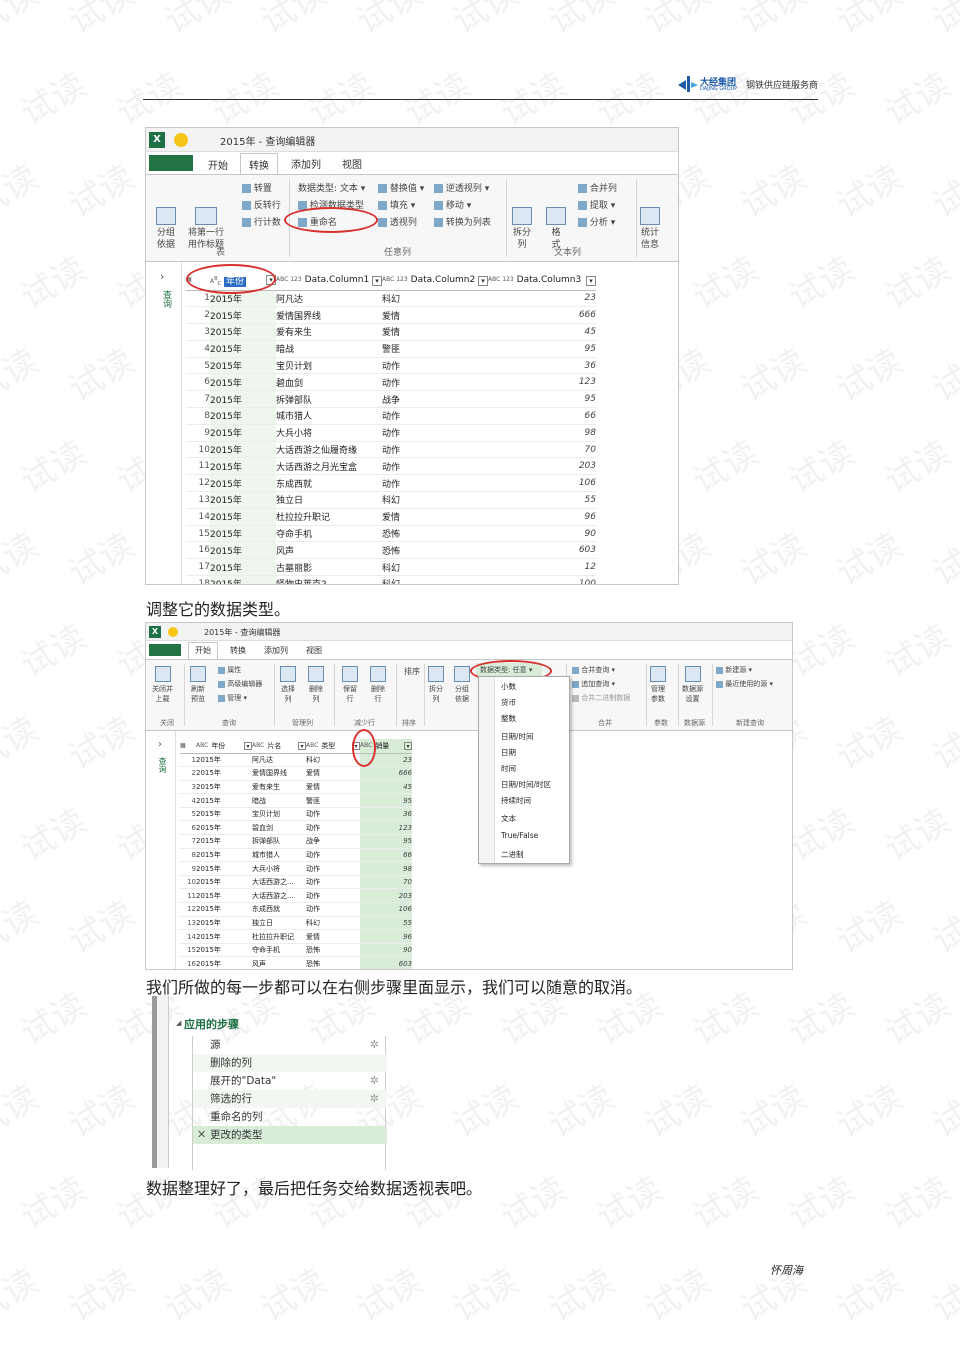  I want to click on unpivot-columns-button: 逆透视列 ▾, so click(461, 187).